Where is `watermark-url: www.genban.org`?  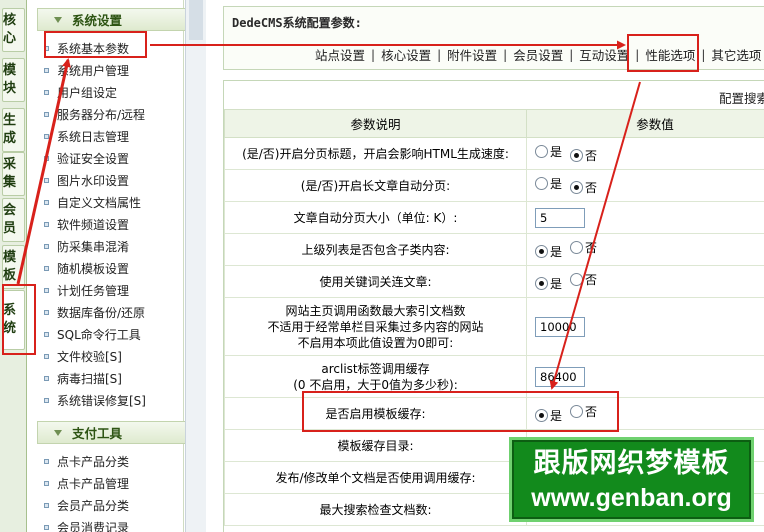
watermark-url: www.genban.org is located at coordinates (631, 497).